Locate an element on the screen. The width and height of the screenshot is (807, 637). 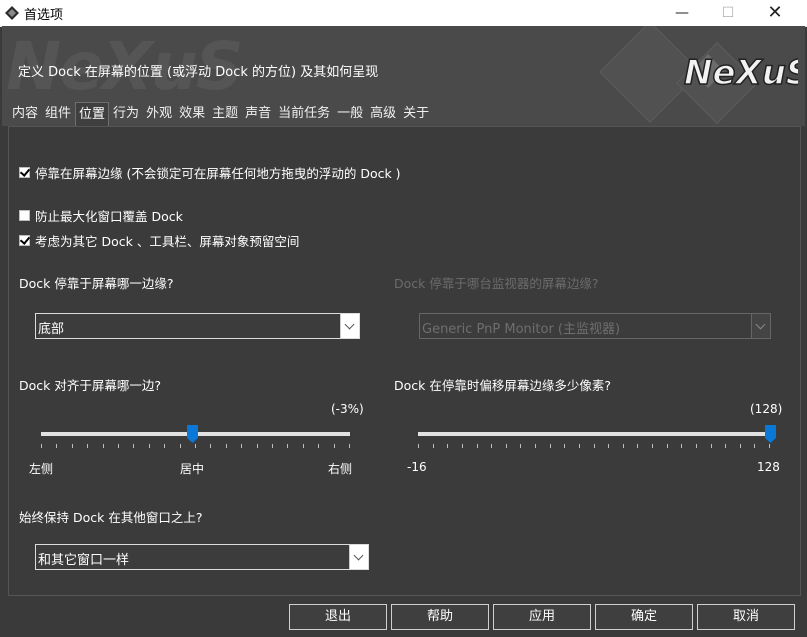
ok-button: 确定 is located at coordinates (644, 617).